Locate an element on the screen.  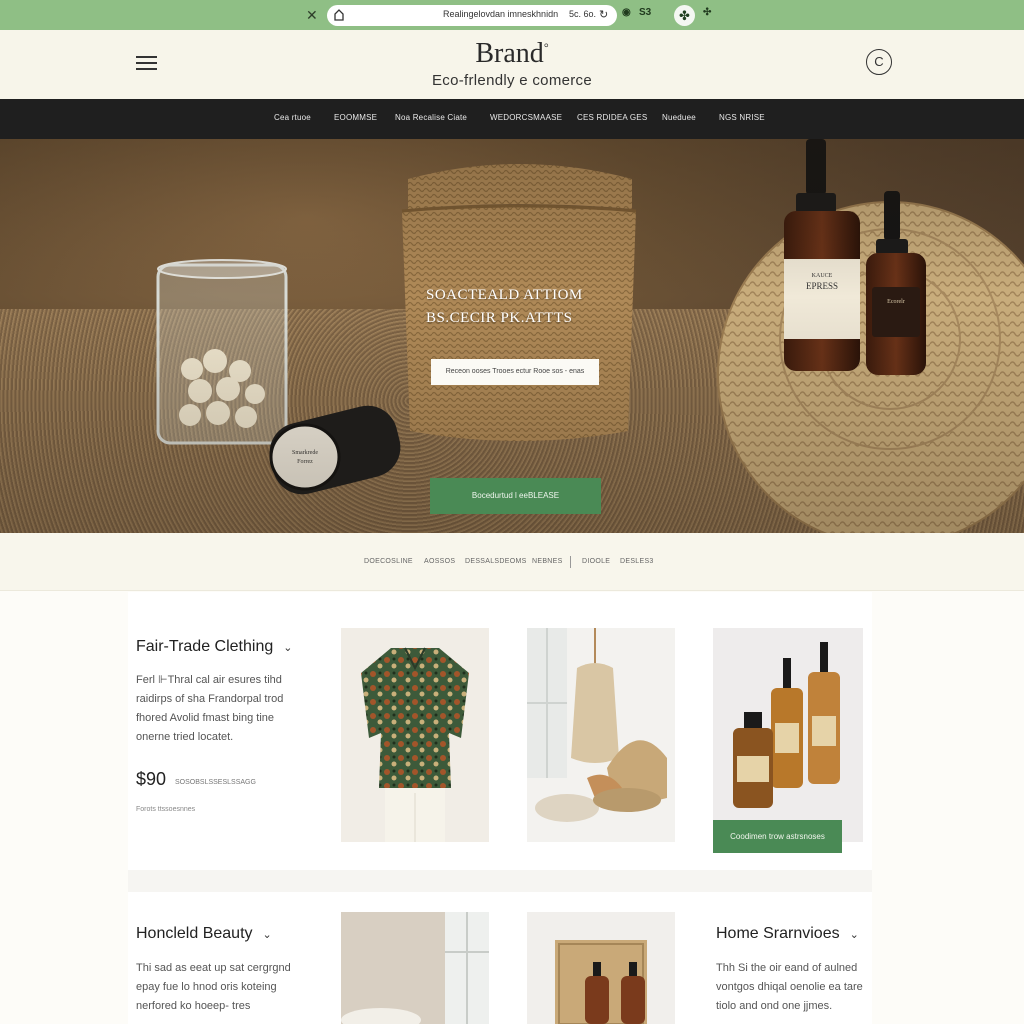
filter-item-2: AOSSOS is located at coordinates (439, 561).